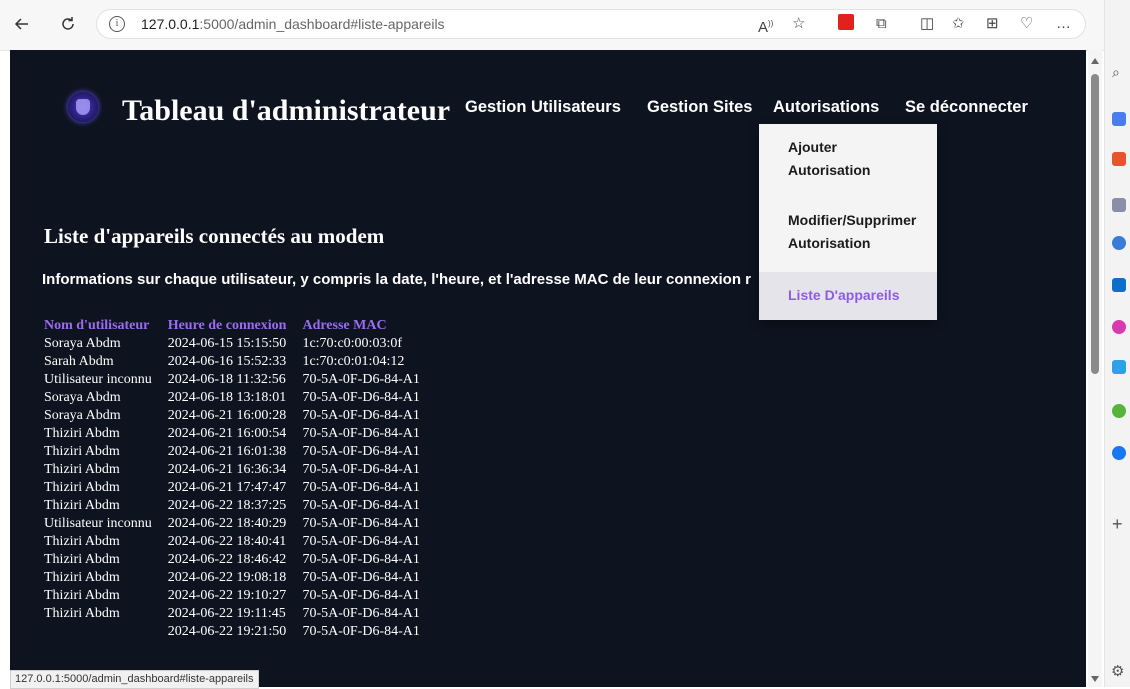  What do you see at coordinates (848, 159) in the screenshot?
I see `menu-item-ajouter-autorisation: Ajouter Autorisation` at bounding box center [848, 159].